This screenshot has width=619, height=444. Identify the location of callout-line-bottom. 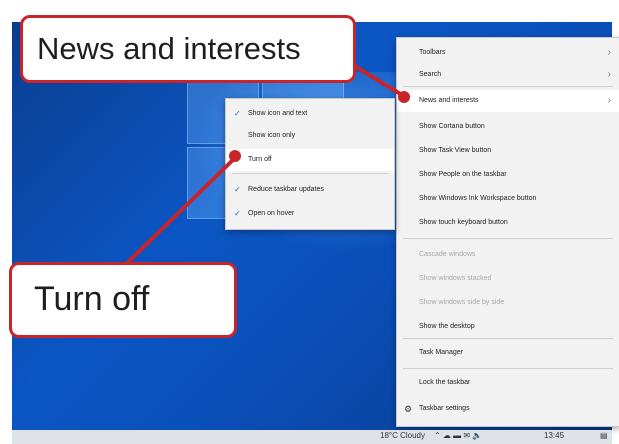
(179, 212).